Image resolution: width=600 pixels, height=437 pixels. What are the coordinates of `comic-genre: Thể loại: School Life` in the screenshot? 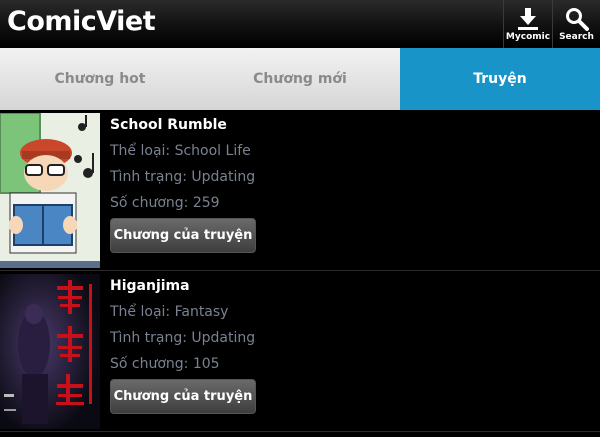 It's located at (182, 155).